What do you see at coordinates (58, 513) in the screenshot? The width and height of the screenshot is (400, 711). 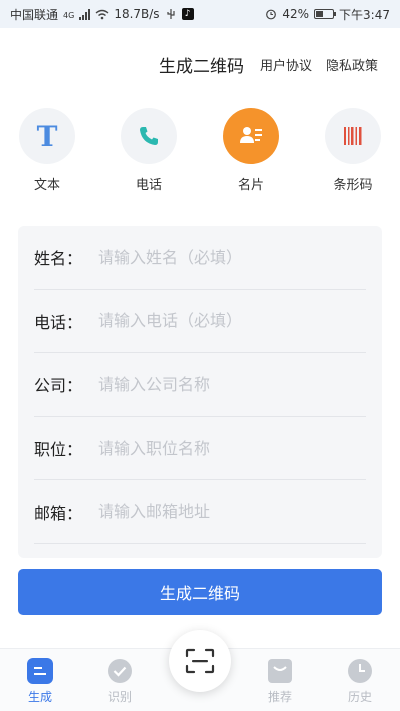 I see `email-label: 邮箱：` at bounding box center [58, 513].